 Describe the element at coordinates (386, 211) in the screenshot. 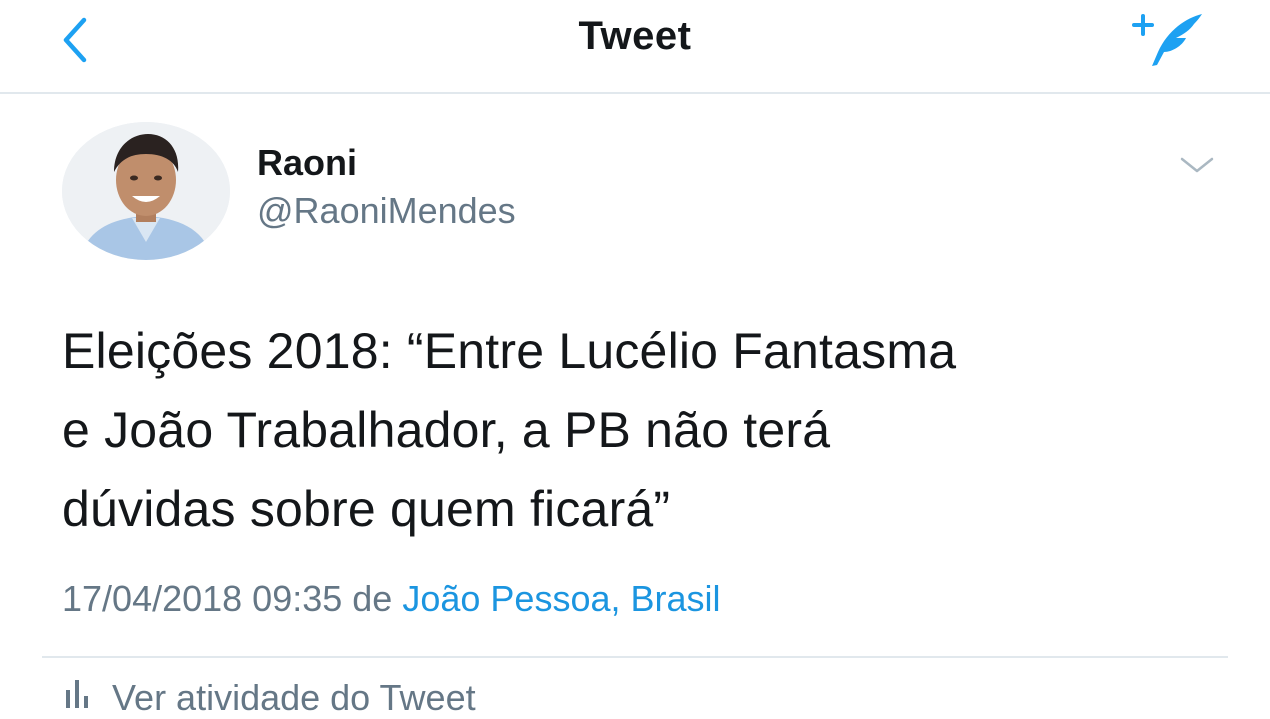

I see `author-handle: @RaoniMendes` at that location.